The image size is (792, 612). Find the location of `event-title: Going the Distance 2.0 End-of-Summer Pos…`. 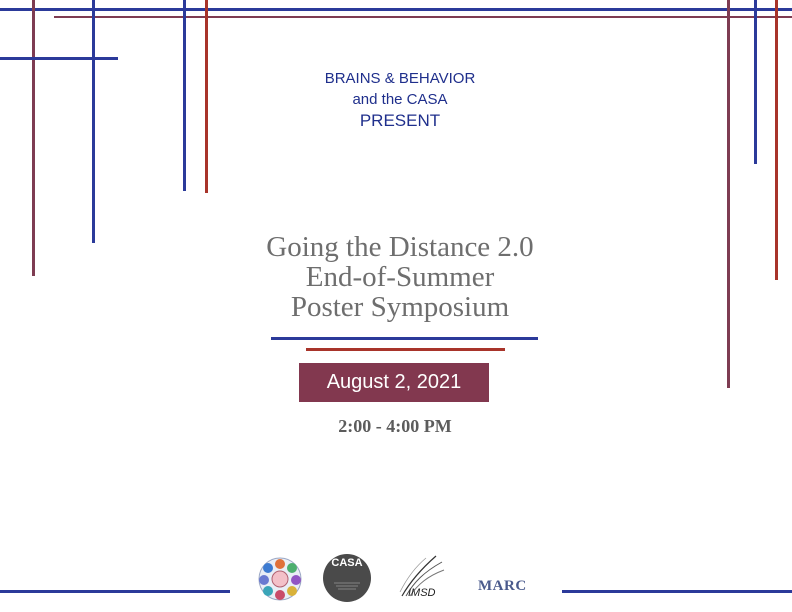

event-title: Going the Distance 2.0 End-of-Summer Pos… is located at coordinates (400, 277).